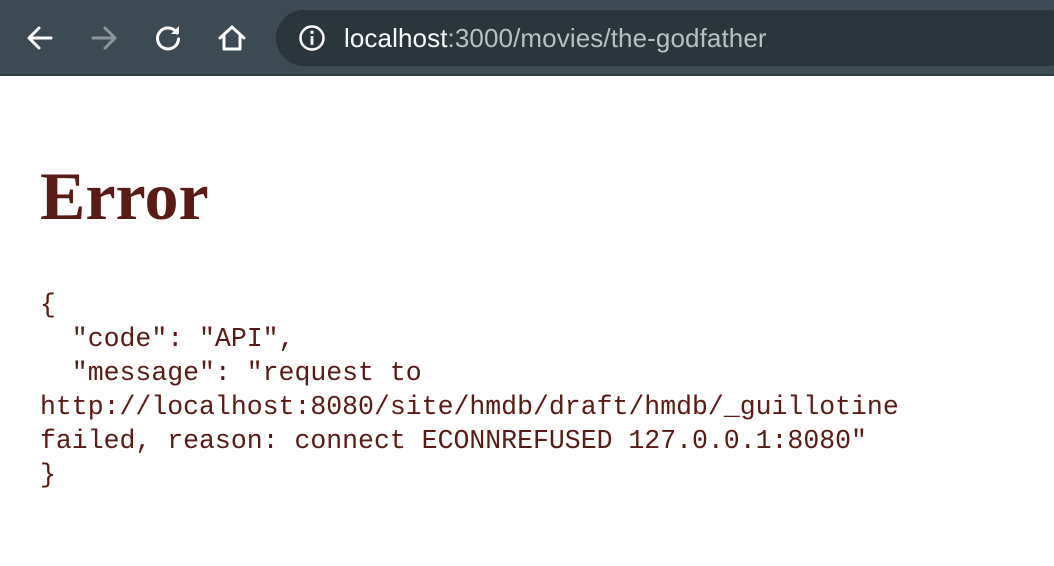 This screenshot has width=1054, height=566. I want to click on arrow-left-icon, so click(40, 38).